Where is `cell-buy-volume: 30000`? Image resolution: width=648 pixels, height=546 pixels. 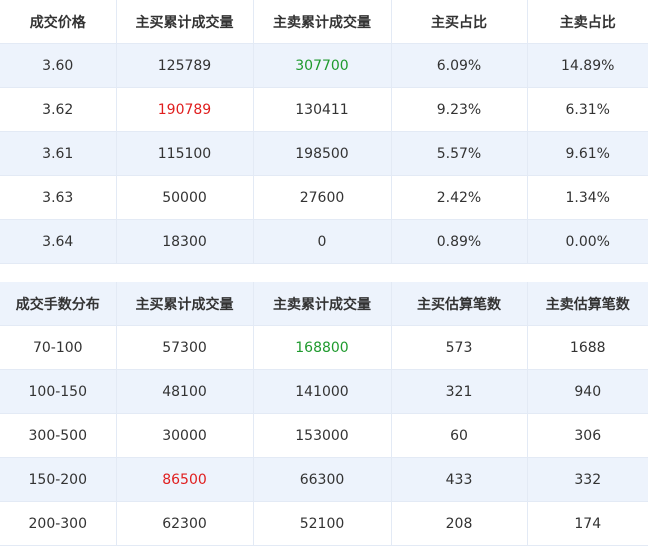
cell-buy-volume: 30000 is located at coordinates (185, 435).